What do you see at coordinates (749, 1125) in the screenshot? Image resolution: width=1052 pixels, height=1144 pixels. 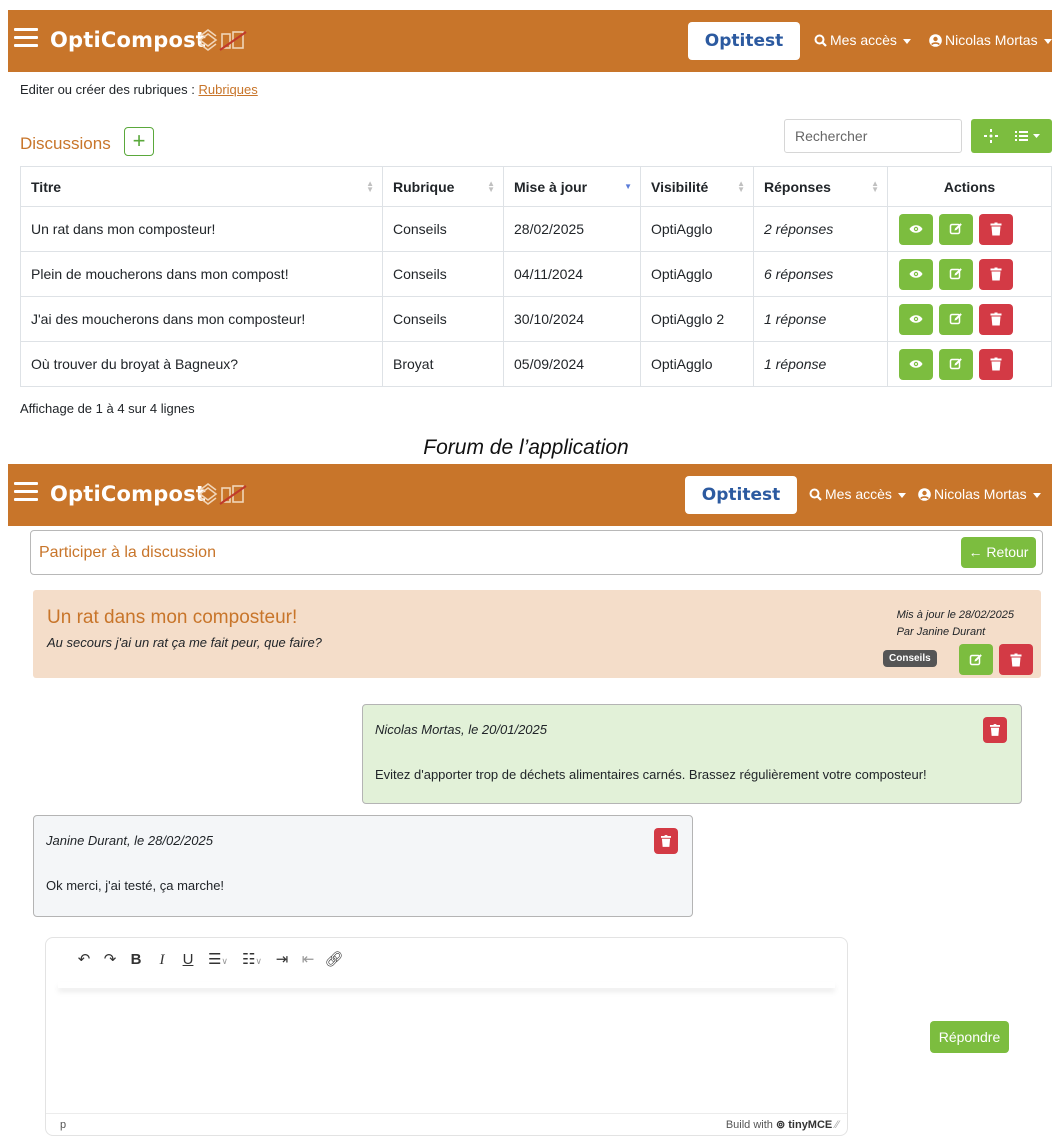 I see `build-with-label: Build with` at bounding box center [749, 1125].